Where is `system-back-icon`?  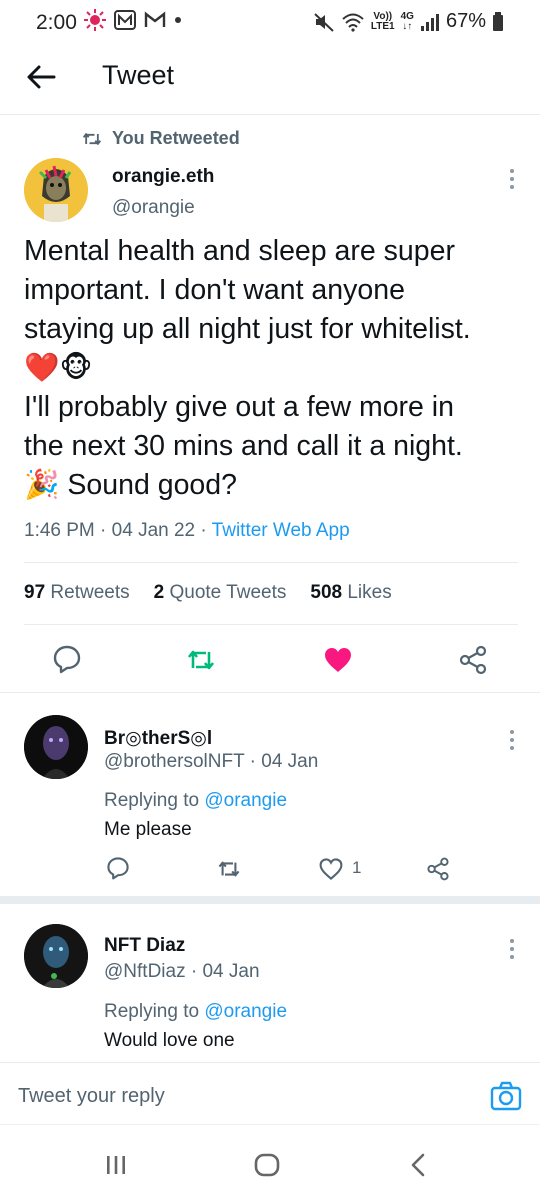
system-back-icon is located at coordinates (418, 1165).